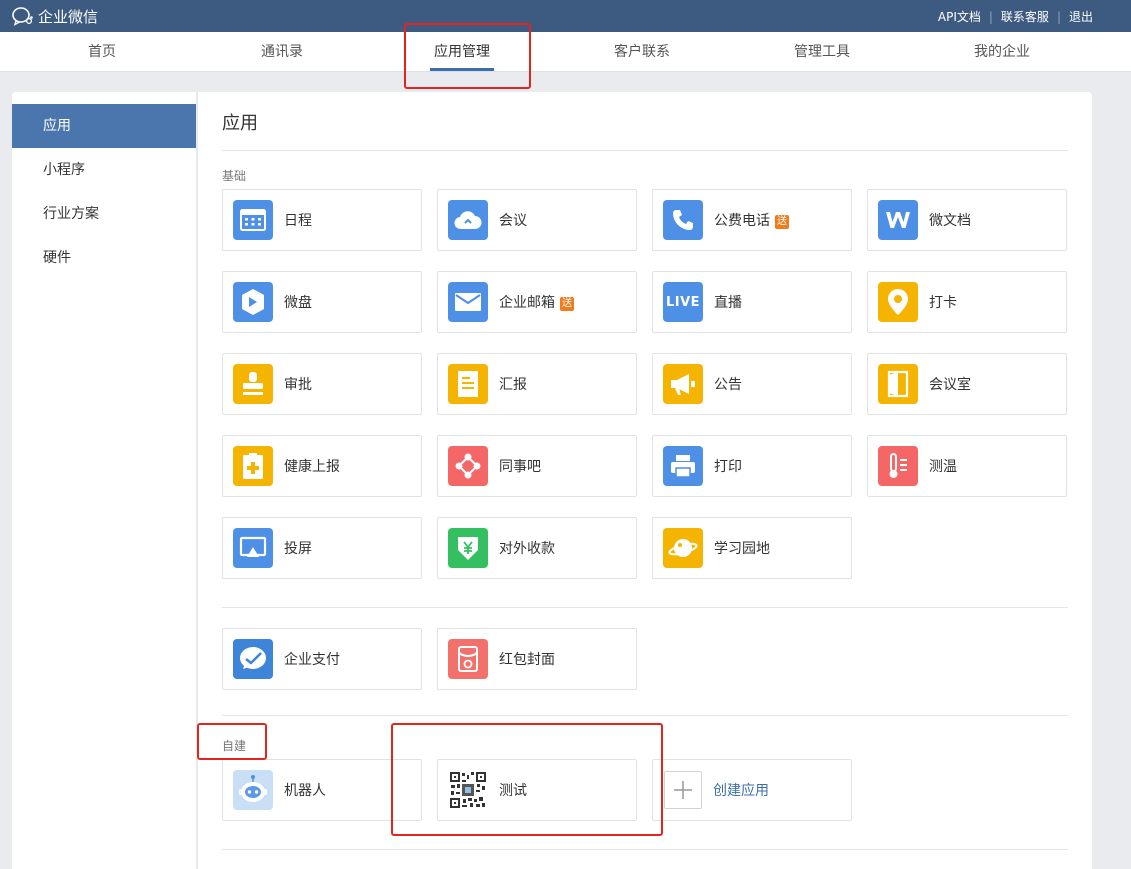 Image resolution: width=1131 pixels, height=869 pixels. I want to click on tab-home: 首页, so click(102, 52).